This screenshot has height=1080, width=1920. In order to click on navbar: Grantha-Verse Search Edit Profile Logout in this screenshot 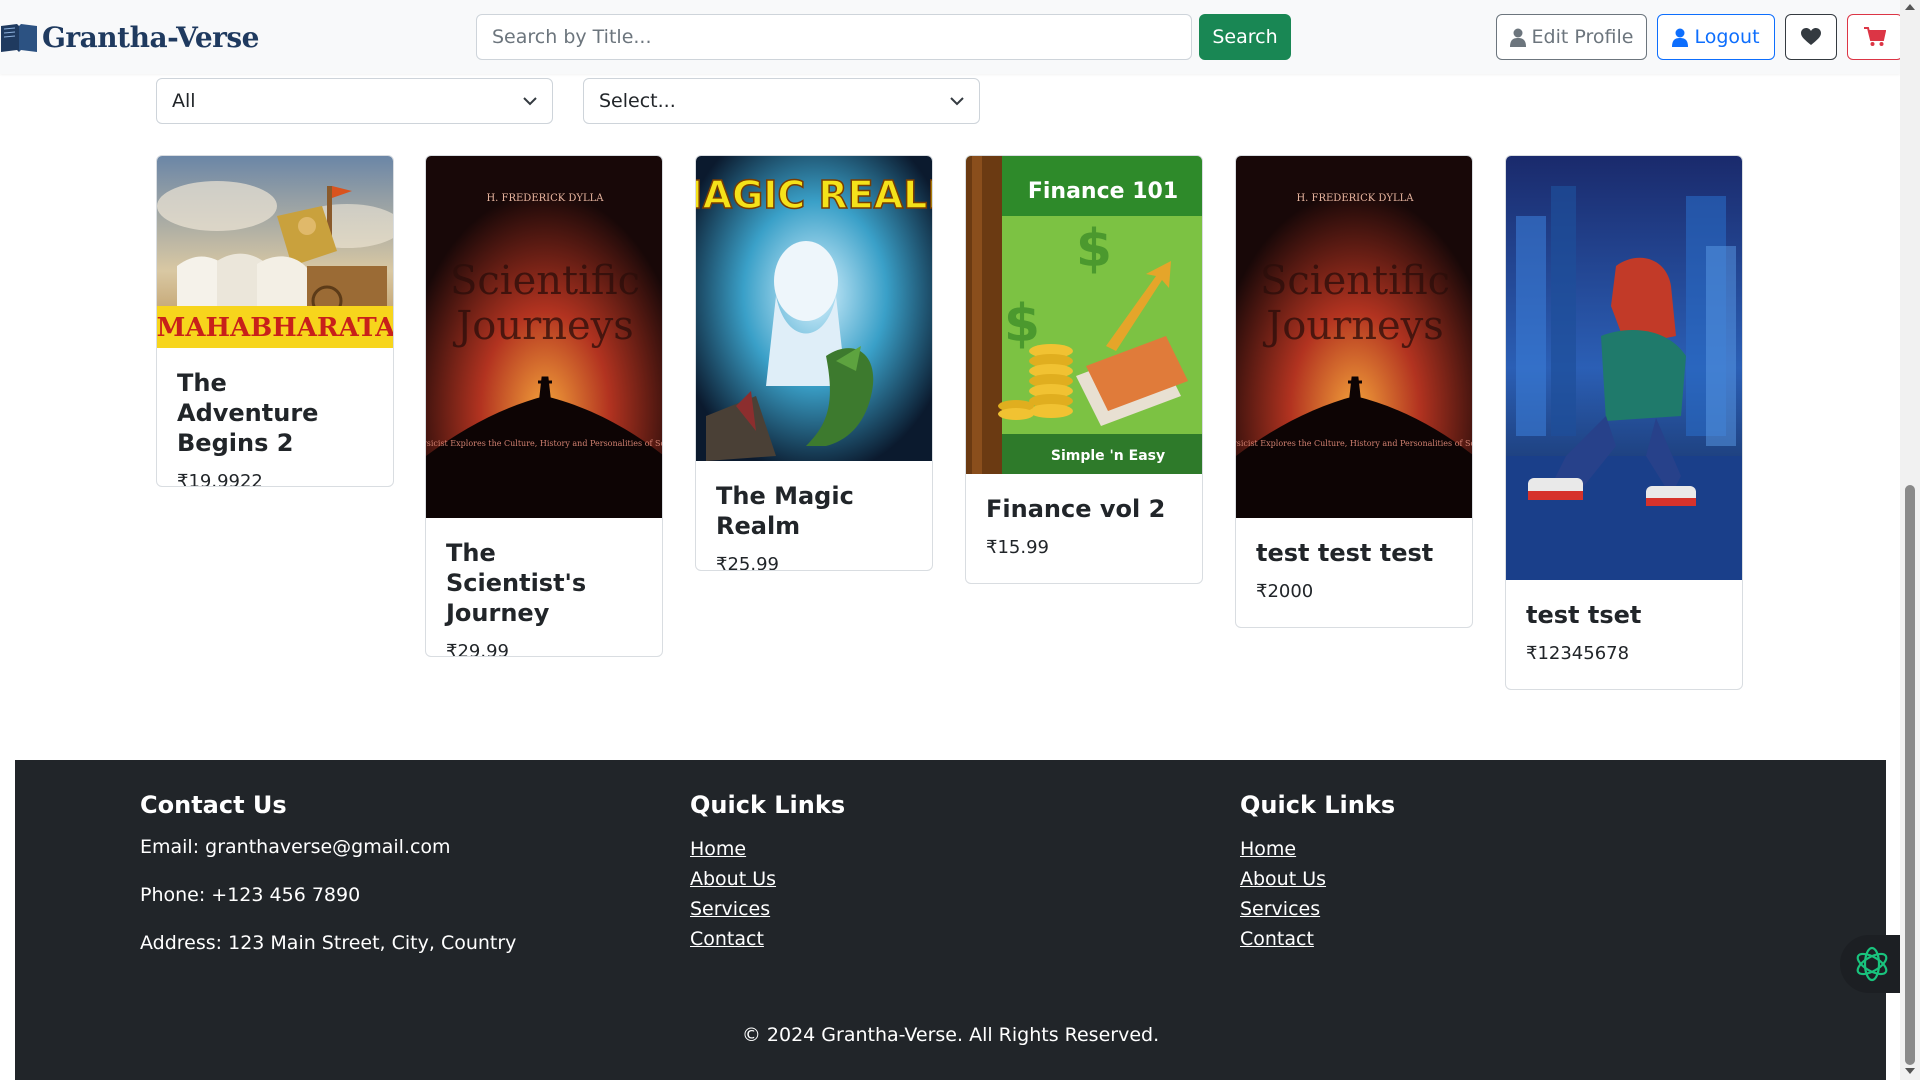, I will do `click(951, 37)`.